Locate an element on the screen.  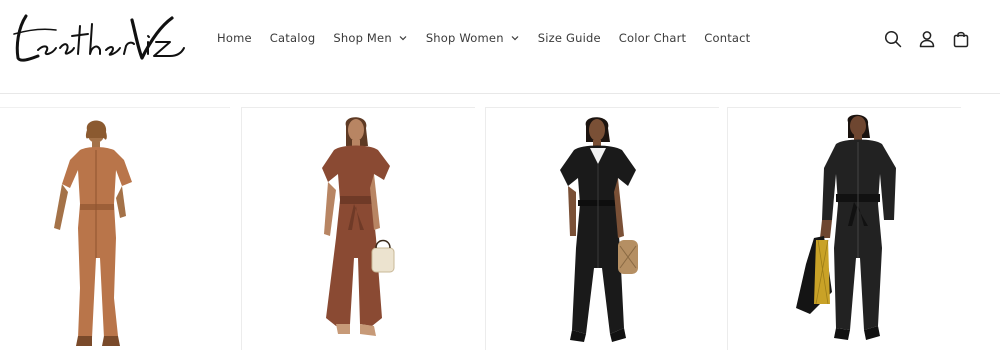
cart-icon is located at coordinates (961, 39).